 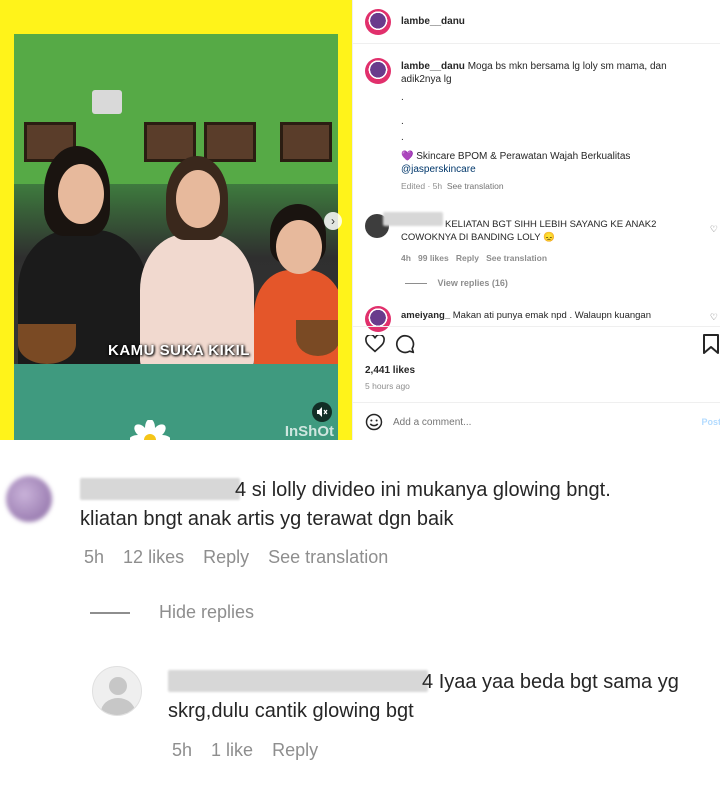 I want to click on bookmark-icon, so click(x=711, y=344).